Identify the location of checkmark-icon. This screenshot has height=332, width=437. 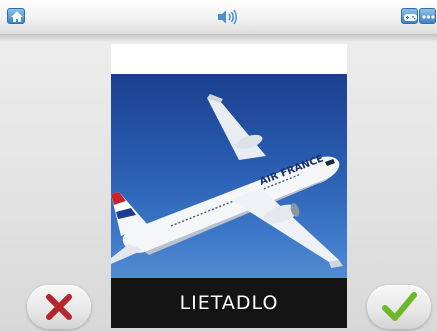
(399, 306).